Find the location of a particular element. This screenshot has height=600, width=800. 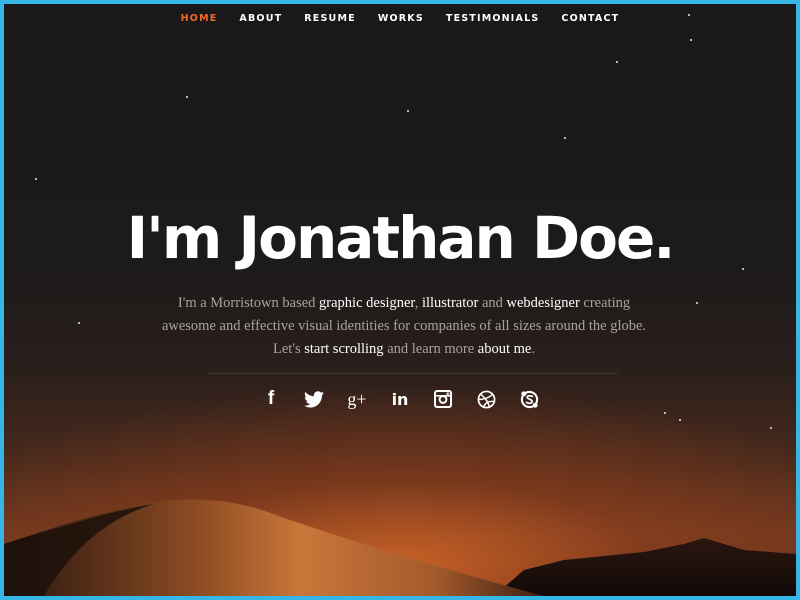

dribbble-icon is located at coordinates (486, 399).